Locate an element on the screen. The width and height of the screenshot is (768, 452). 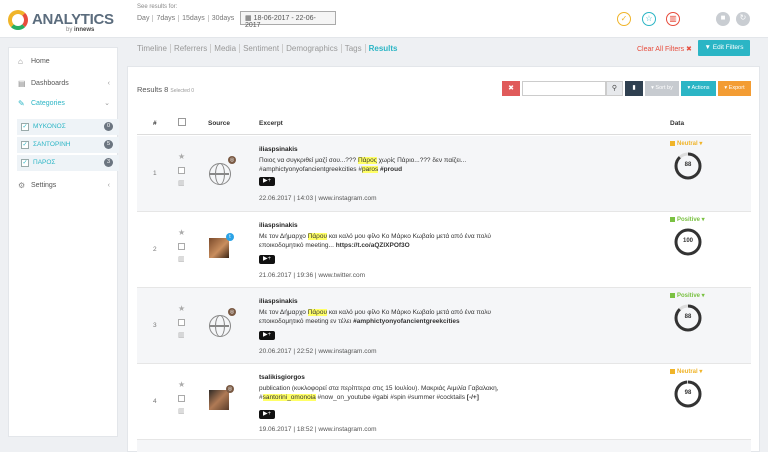
tab-media: Media is located at coordinates (226, 48).